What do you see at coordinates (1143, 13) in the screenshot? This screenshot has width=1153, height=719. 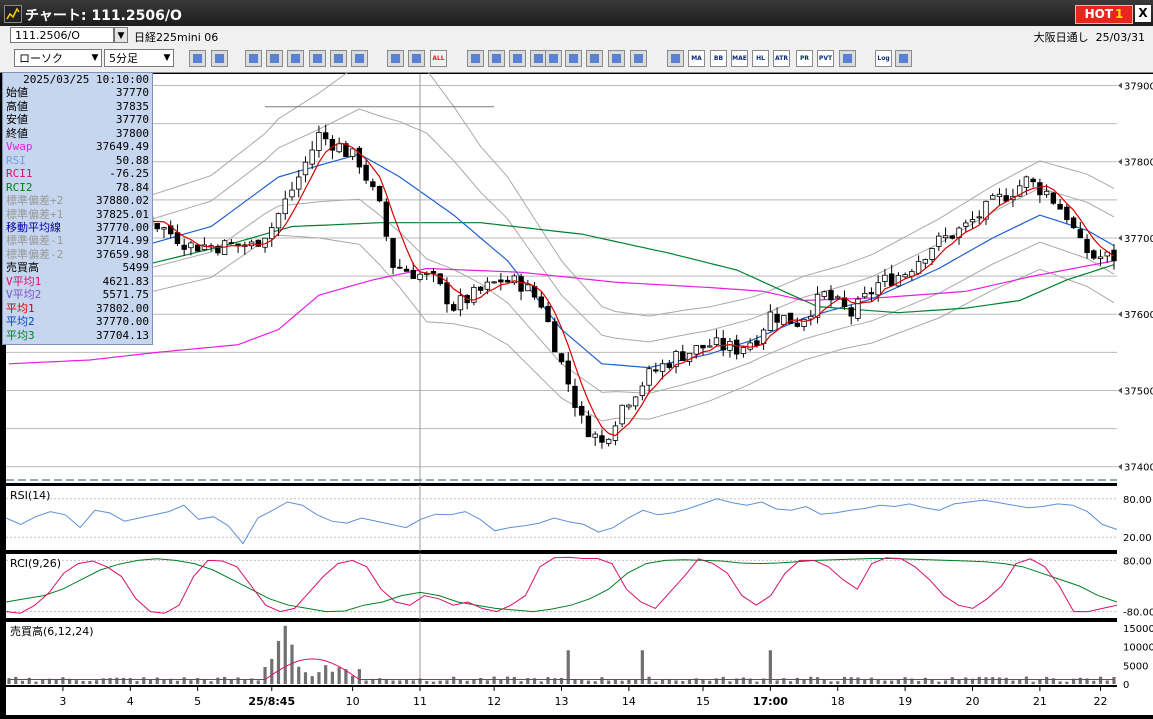 I see `close-button: X` at bounding box center [1143, 13].